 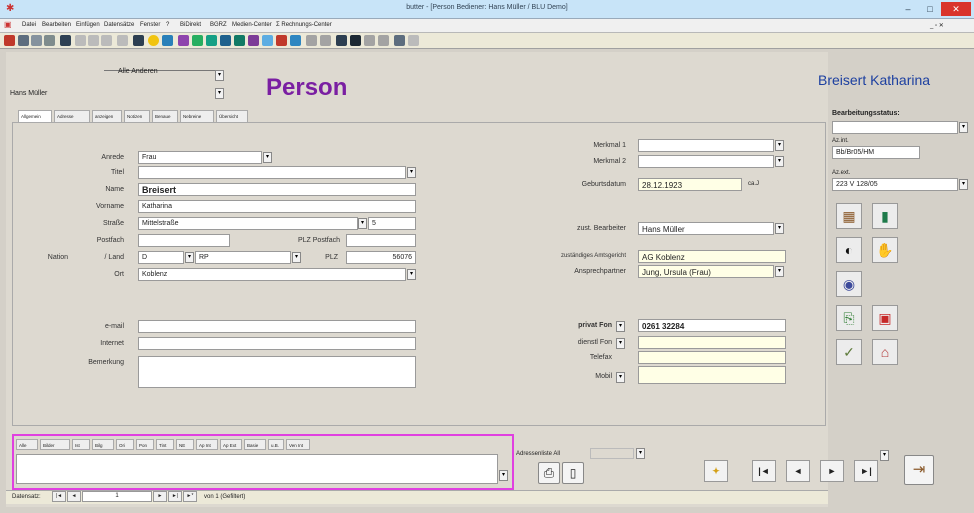 What do you see at coordinates (138, 40) in the screenshot?
I see `hyperlink-icon` at bounding box center [138, 40].